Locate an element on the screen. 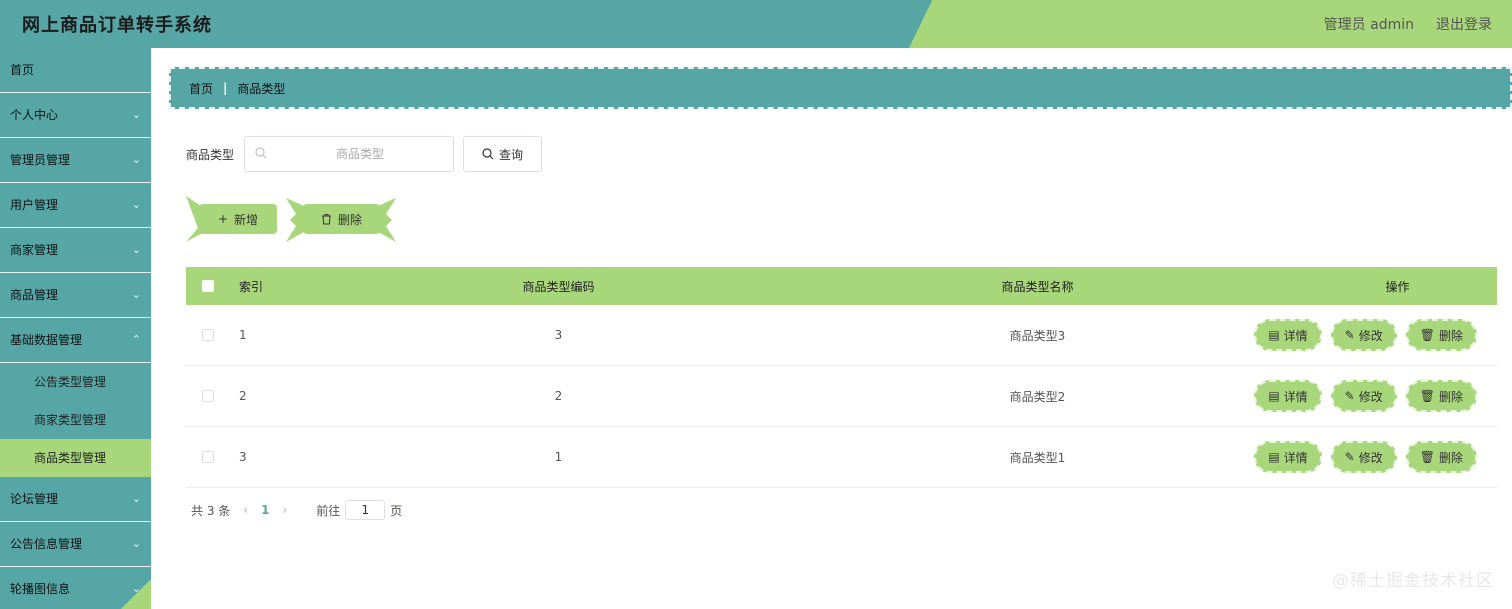 The image size is (1512, 609). cell-index: 2 is located at coordinates (243, 396).